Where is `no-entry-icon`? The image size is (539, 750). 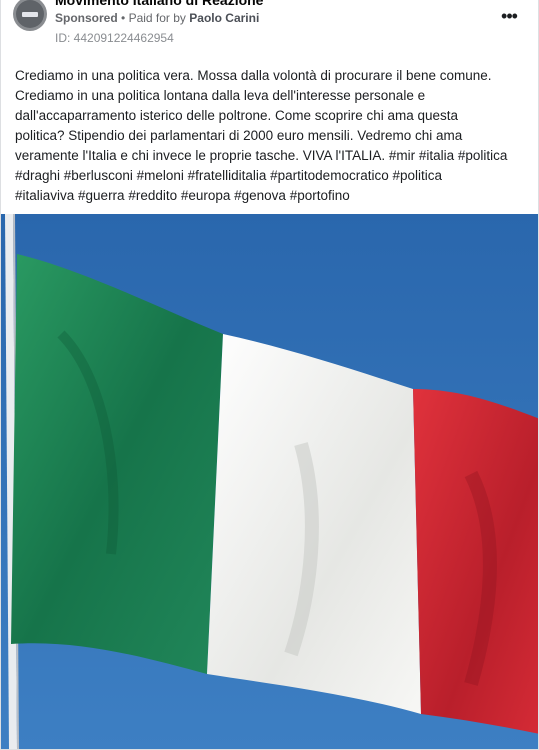
no-entry-icon is located at coordinates (30, 14).